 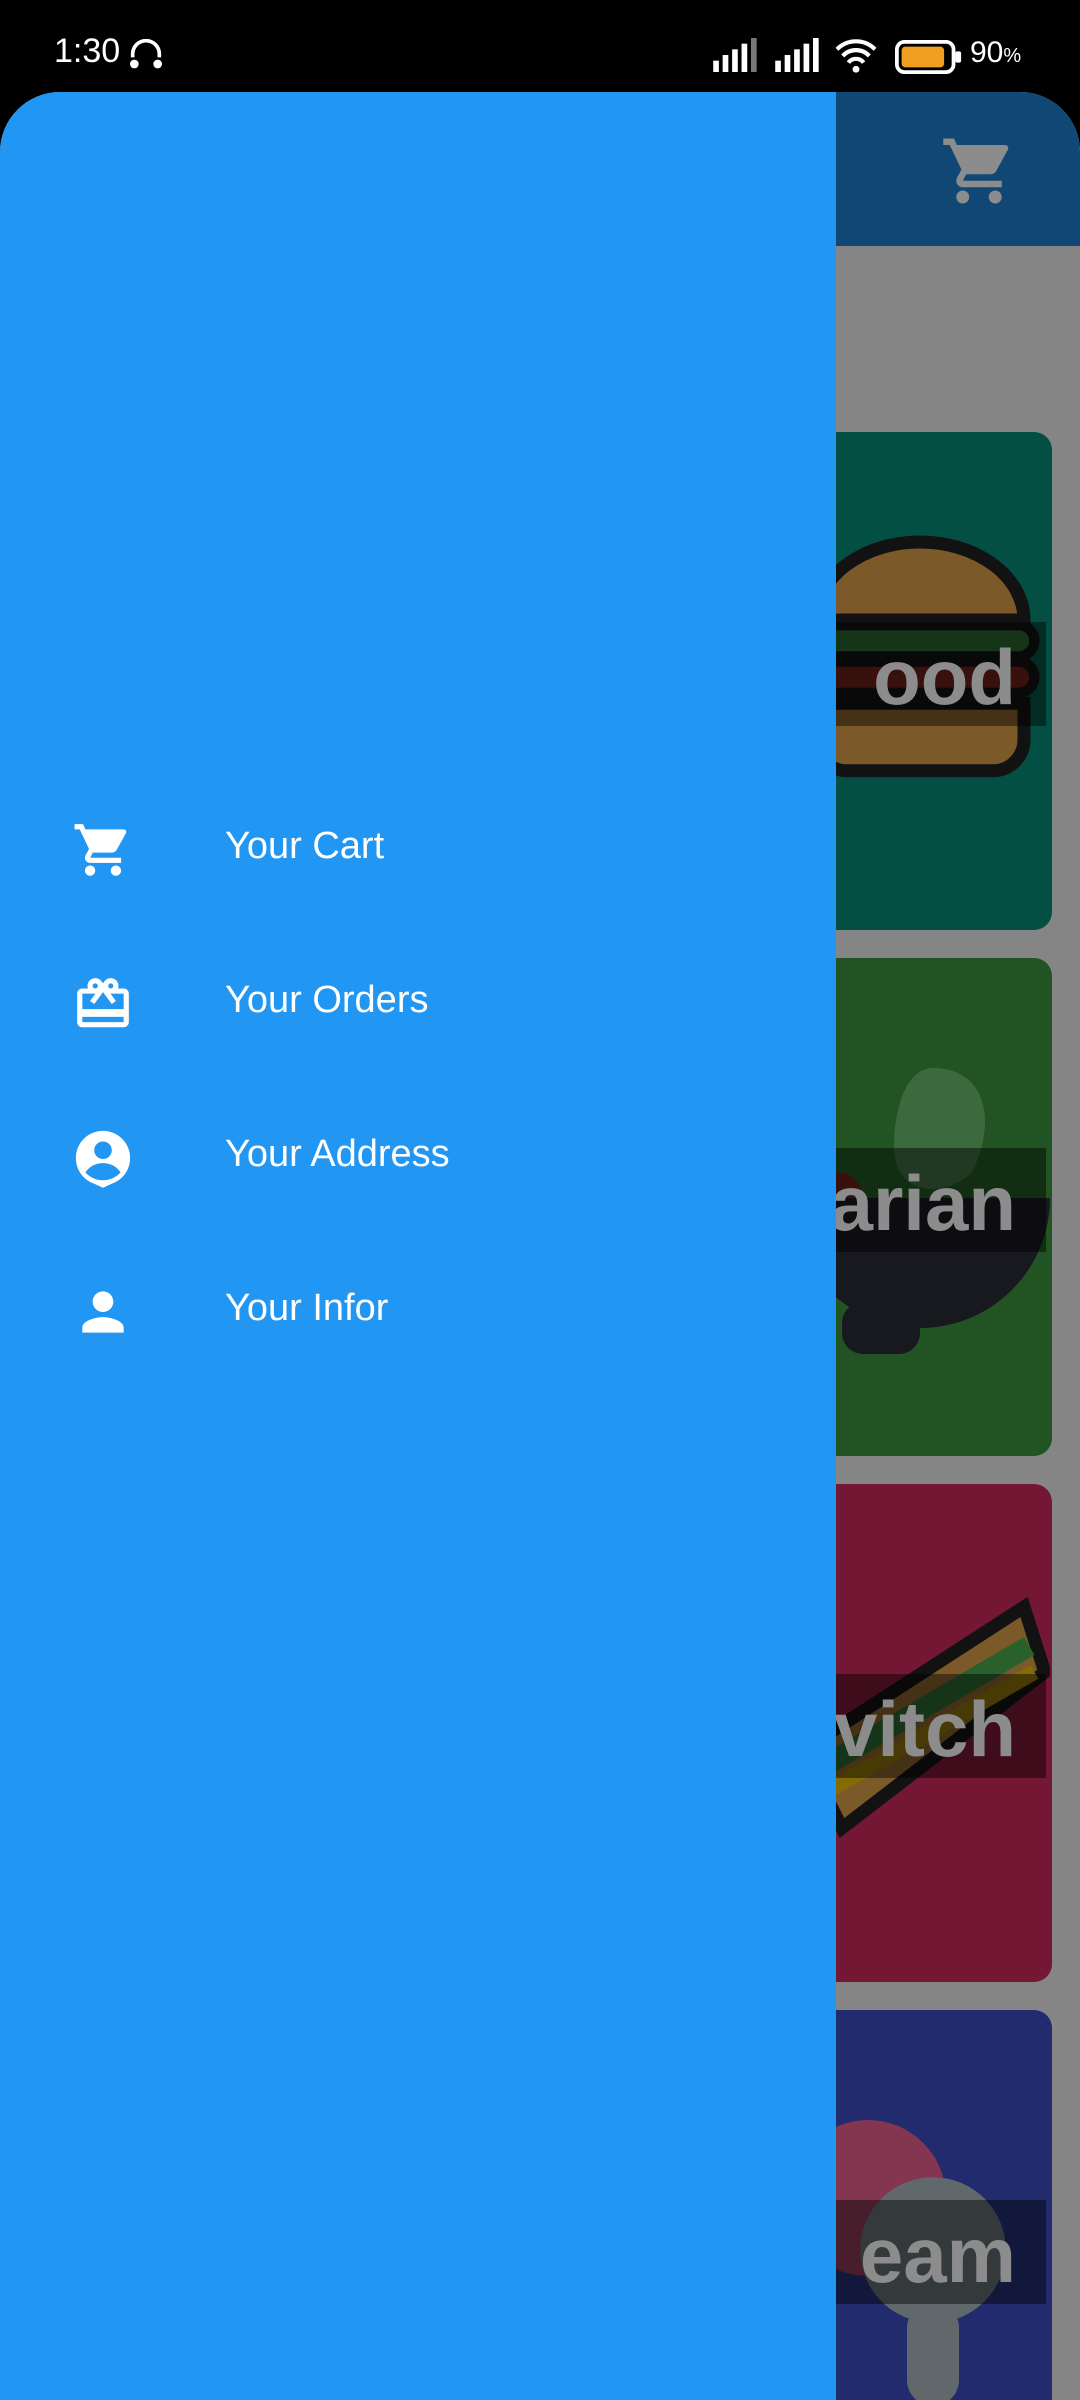 What do you see at coordinates (327, 1000) in the screenshot?
I see `drawer-item-label: Your Orders` at bounding box center [327, 1000].